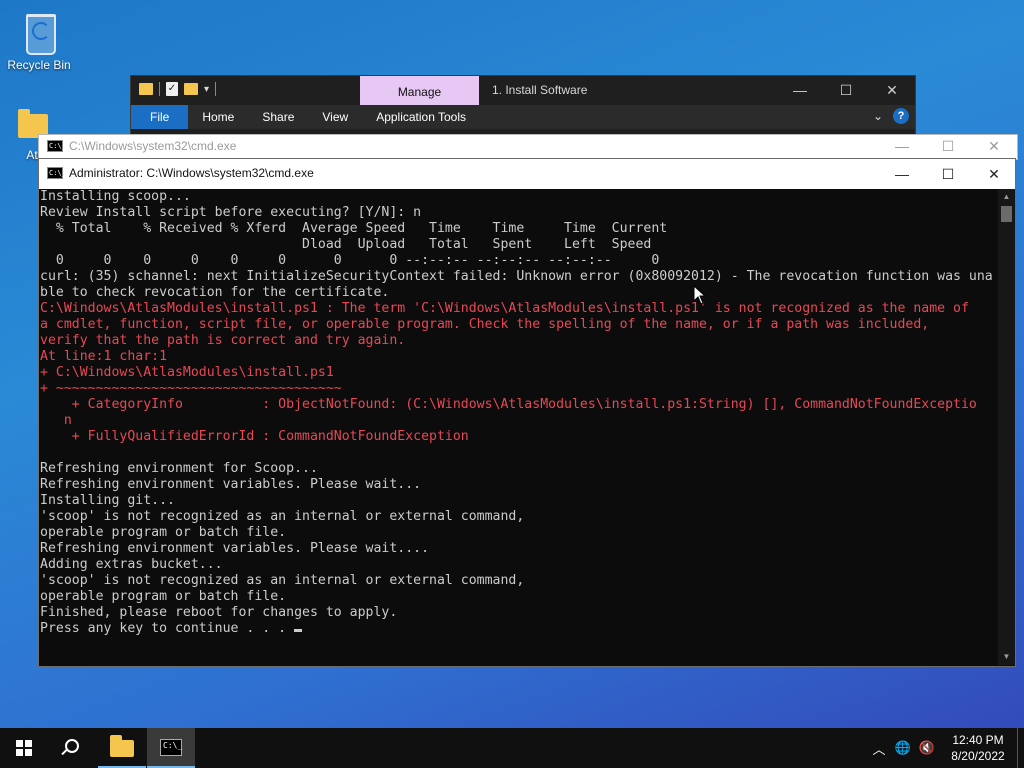  What do you see at coordinates (153, 146) in the screenshot?
I see `cmd-back-title: C:\Windows\system32\cmd.exe` at bounding box center [153, 146].